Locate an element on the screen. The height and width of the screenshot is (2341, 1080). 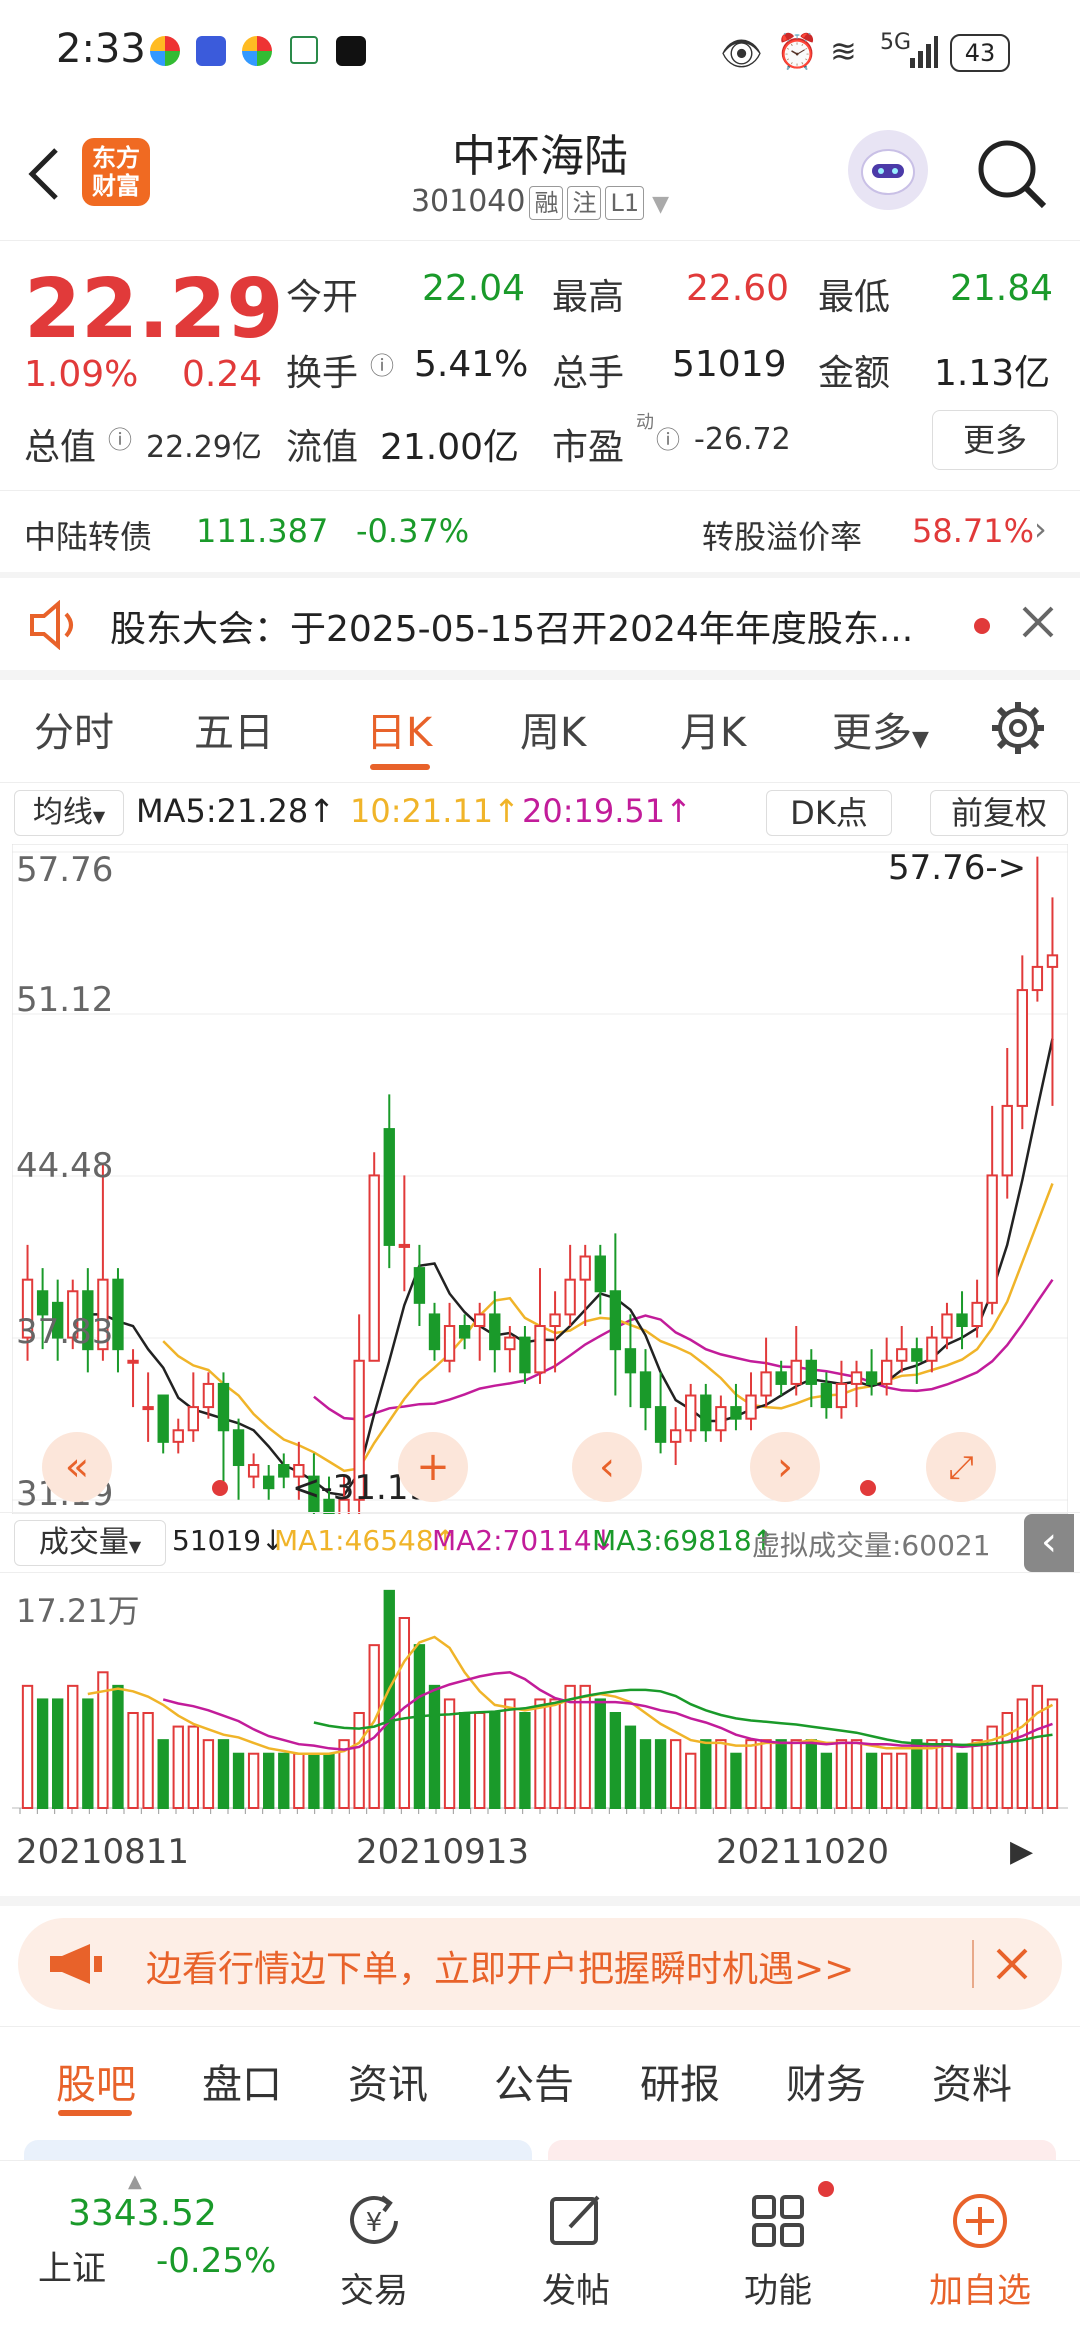
prev-icon: ‹ is located at coordinates (607, 1467).